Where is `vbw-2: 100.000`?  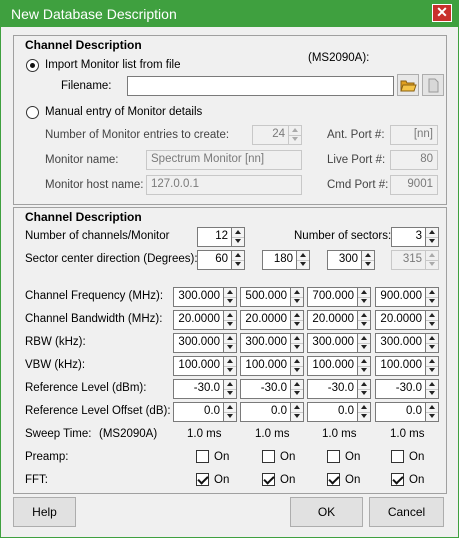 vbw-2: 100.000 is located at coordinates (272, 366).